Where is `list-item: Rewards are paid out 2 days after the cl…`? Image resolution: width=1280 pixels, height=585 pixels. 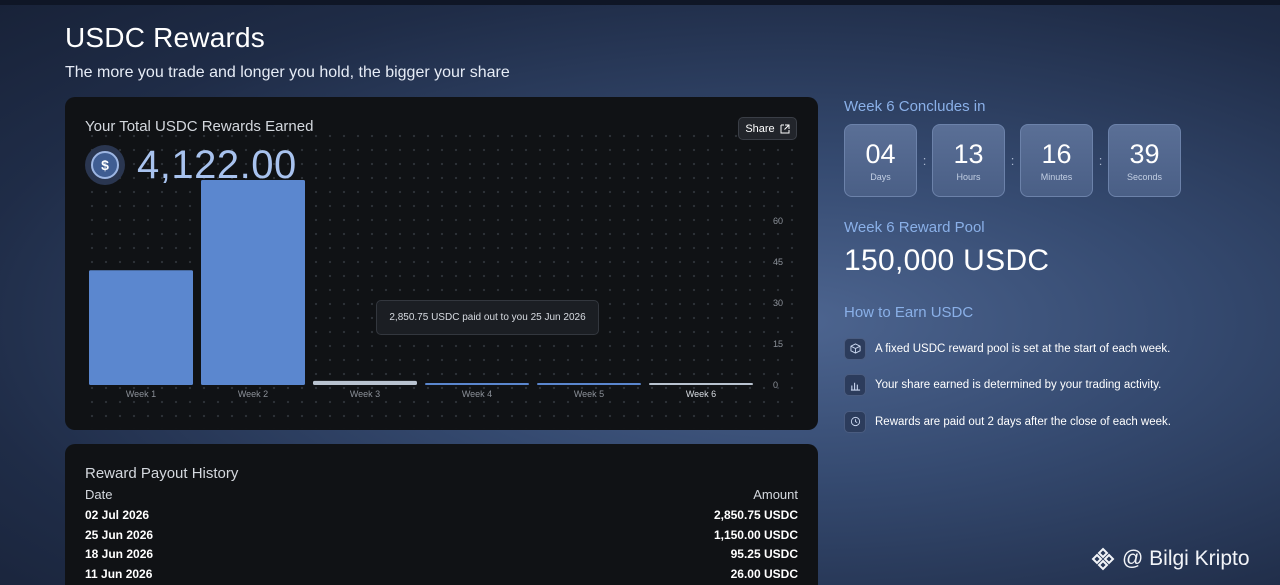
list-item: Rewards are paid out 2 days after the cl… is located at coordinates (1007, 421).